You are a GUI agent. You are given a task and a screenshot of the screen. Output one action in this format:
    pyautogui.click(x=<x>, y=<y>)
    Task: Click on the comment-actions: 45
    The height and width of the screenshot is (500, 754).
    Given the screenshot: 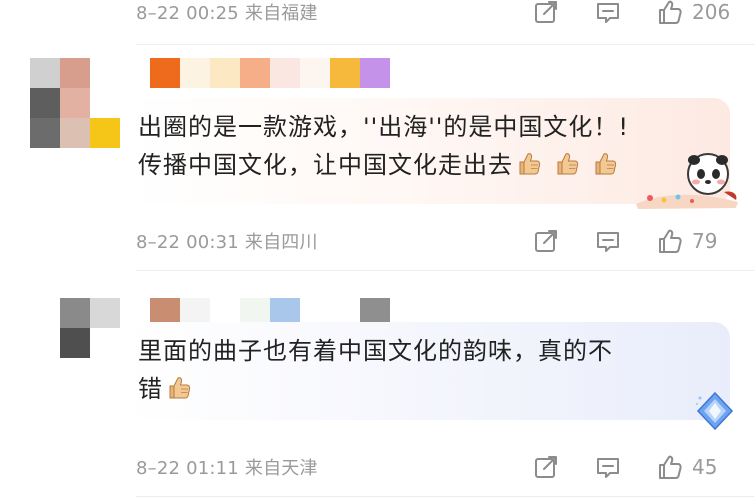 What is the action you would take?
    pyautogui.click(x=634, y=467)
    